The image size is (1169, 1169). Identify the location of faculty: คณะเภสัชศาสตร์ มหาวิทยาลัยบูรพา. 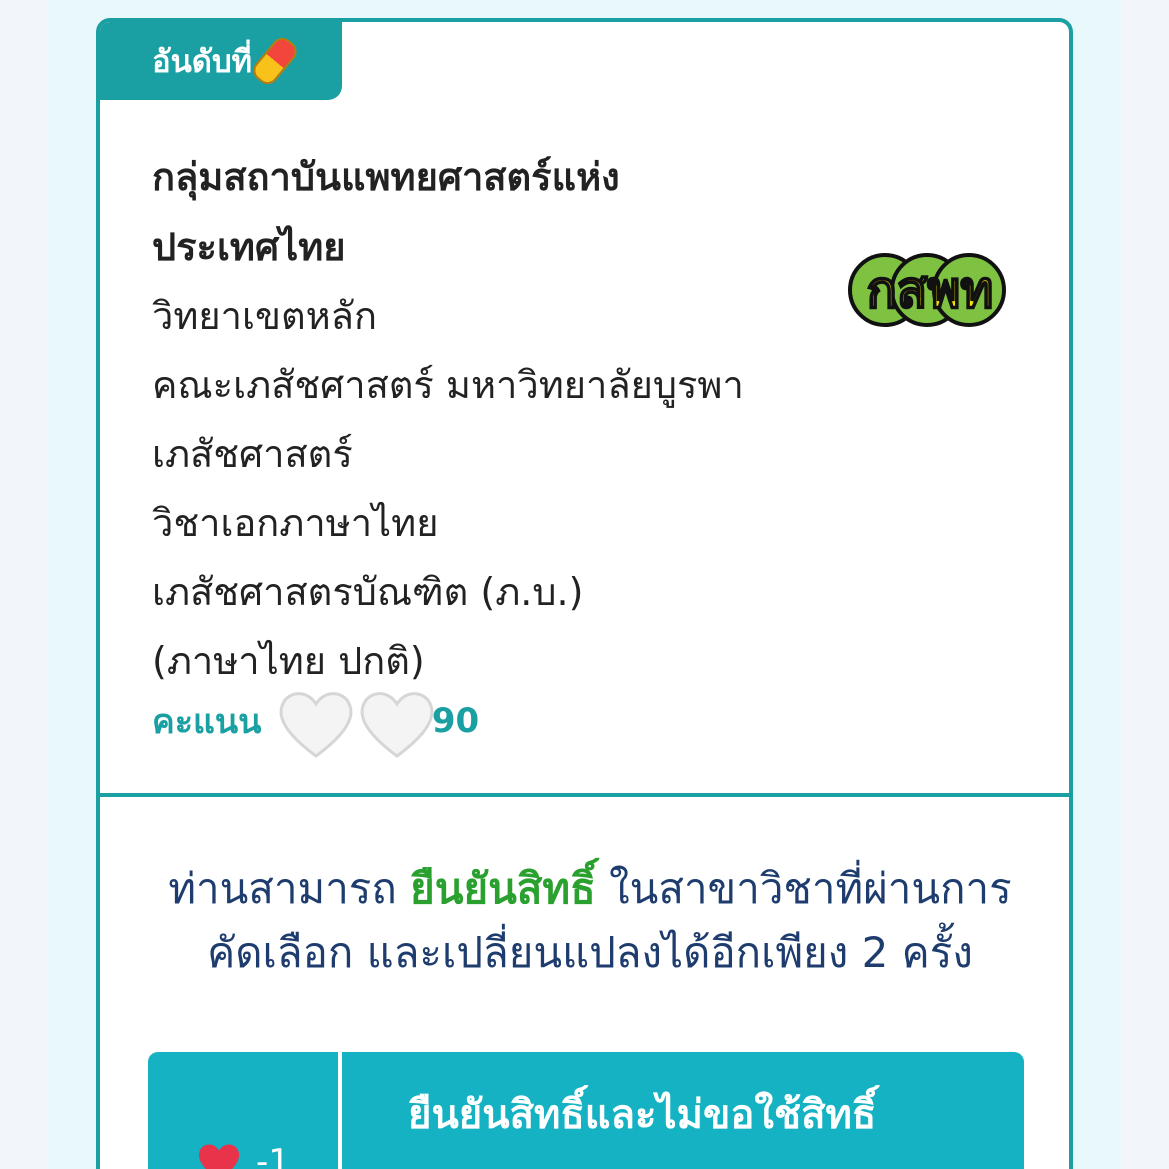
(448, 385).